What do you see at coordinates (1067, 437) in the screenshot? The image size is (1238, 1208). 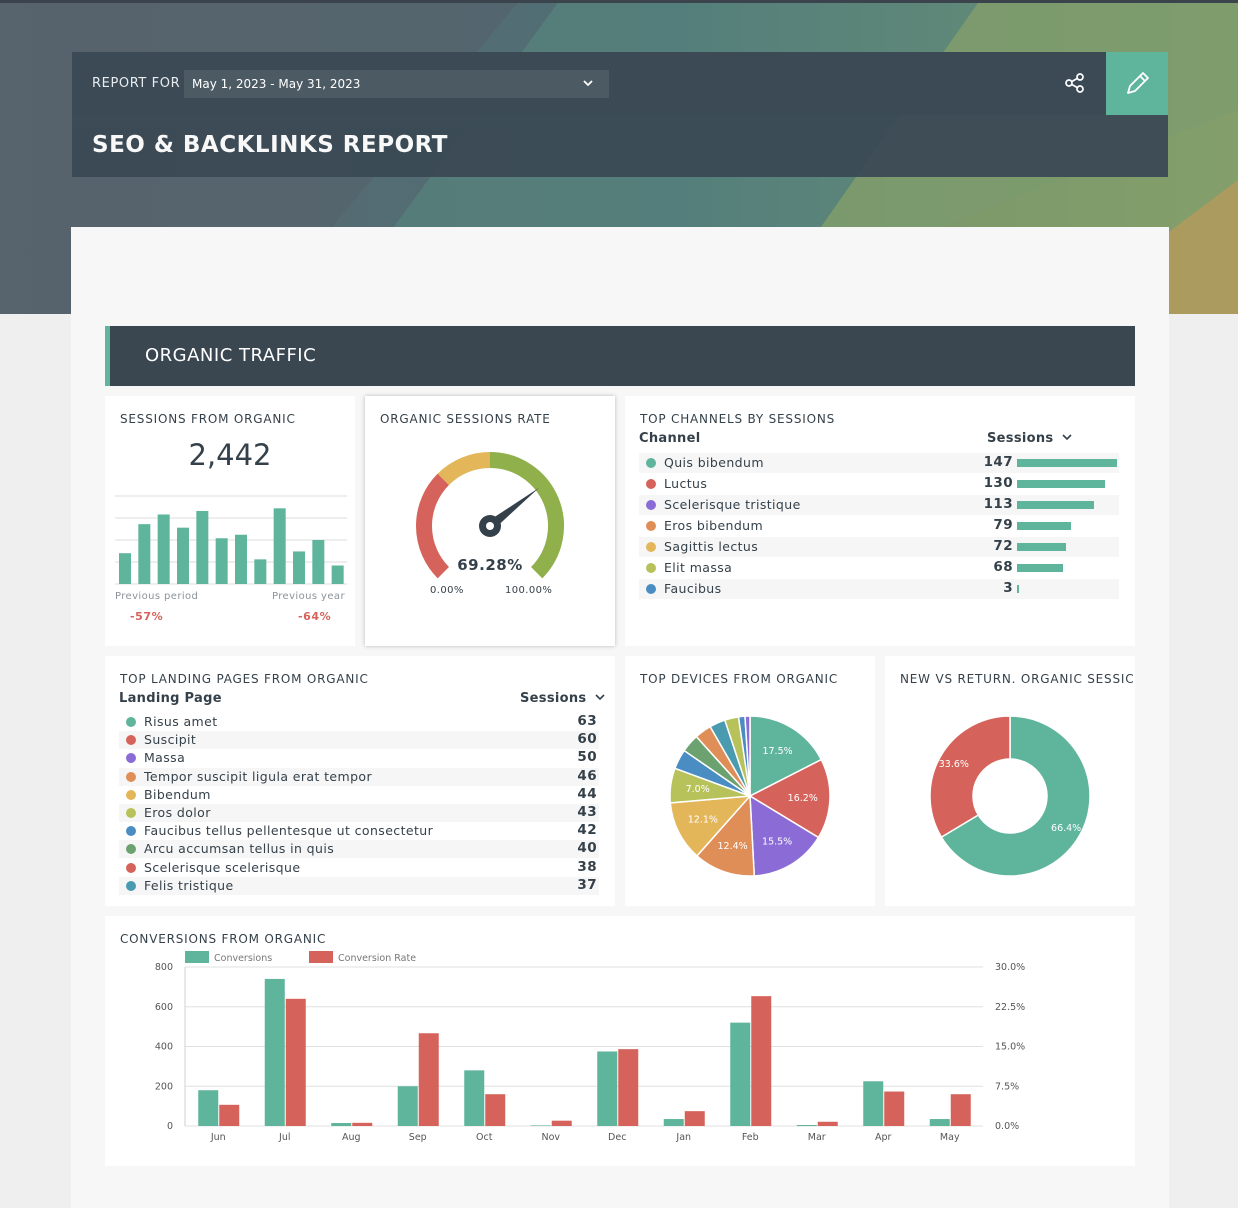 I see `sort-chevron-icon` at bounding box center [1067, 437].